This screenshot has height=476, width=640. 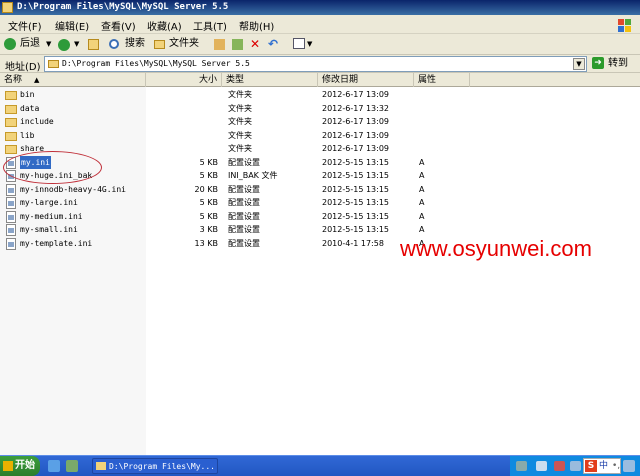 What do you see at coordinates (8, 466) in the screenshot?
I see `windows-logo-icon` at bounding box center [8, 466].